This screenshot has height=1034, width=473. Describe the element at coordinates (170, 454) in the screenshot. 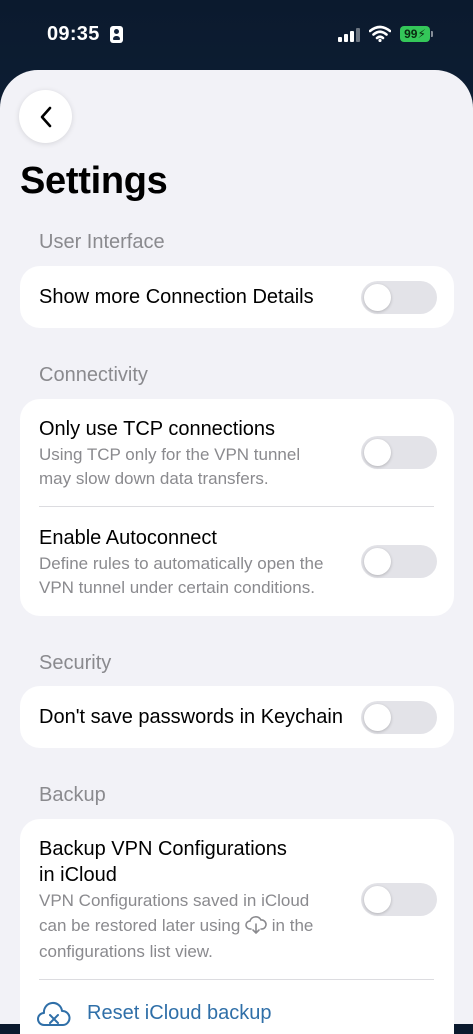

I see `tcp-subtitle-line1: Using TCP only for the VPN tunnel` at that location.